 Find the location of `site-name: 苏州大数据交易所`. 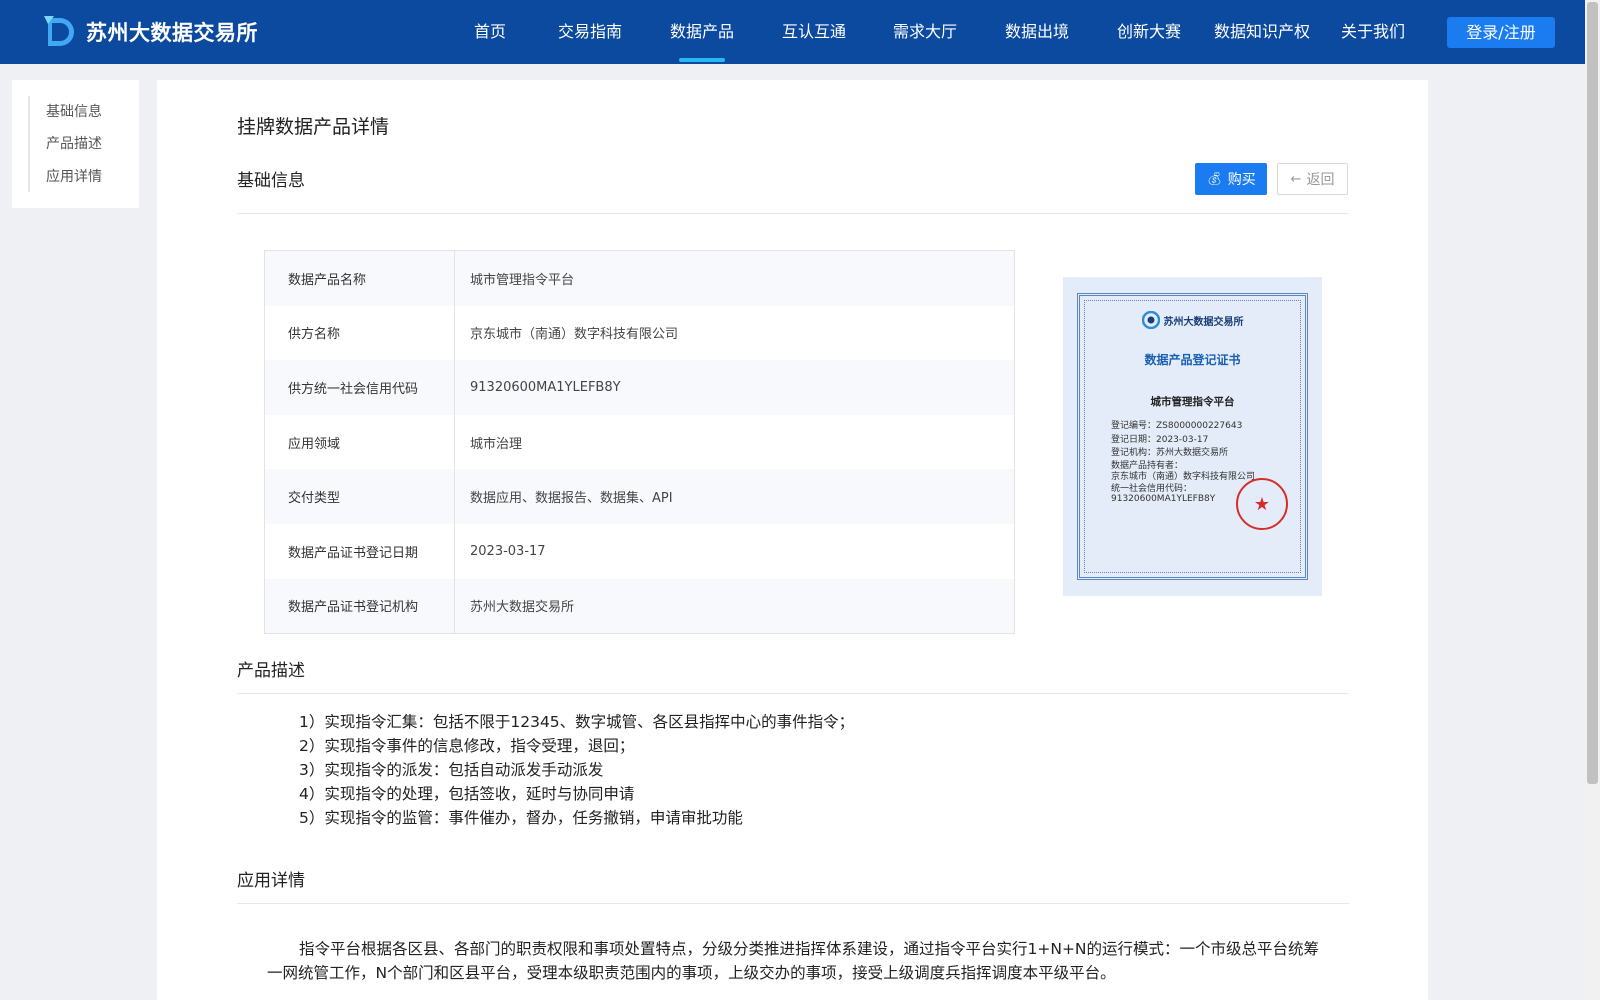

site-name: 苏州大数据交易所 is located at coordinates (172, 33).